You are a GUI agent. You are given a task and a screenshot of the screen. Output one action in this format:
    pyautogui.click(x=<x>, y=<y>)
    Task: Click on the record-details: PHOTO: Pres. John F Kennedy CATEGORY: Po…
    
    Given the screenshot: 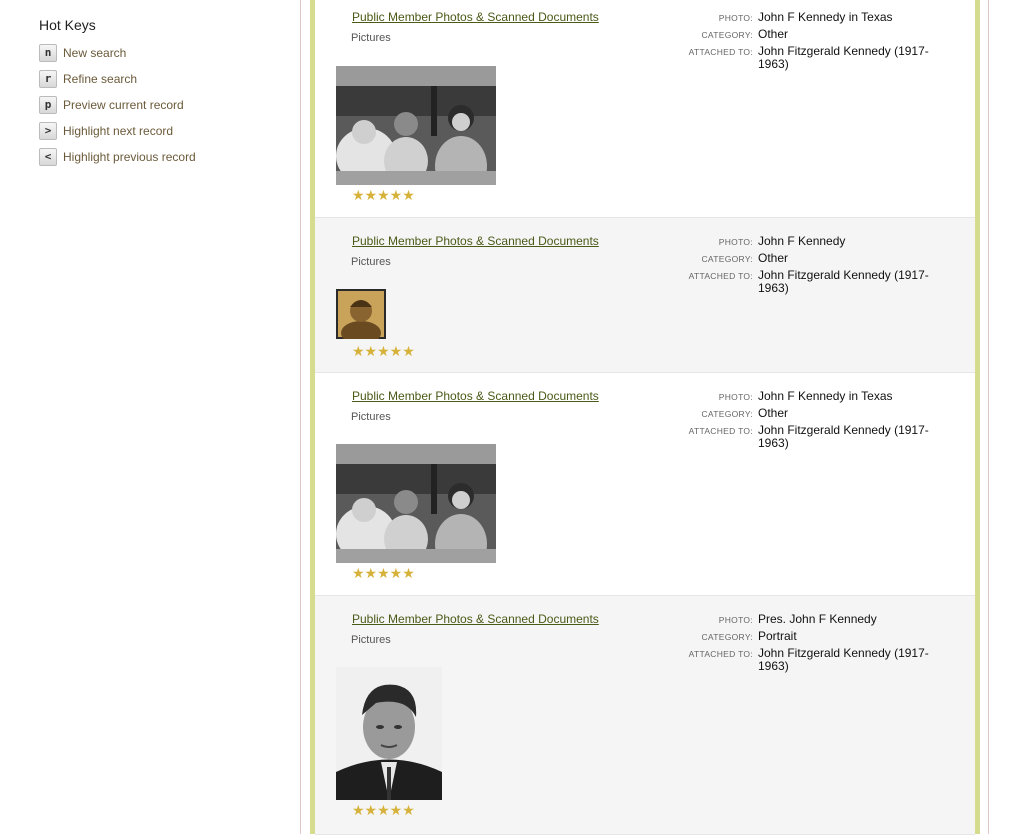 What is the action you would take?
    pyautogui.click(x=820, y=645)
    